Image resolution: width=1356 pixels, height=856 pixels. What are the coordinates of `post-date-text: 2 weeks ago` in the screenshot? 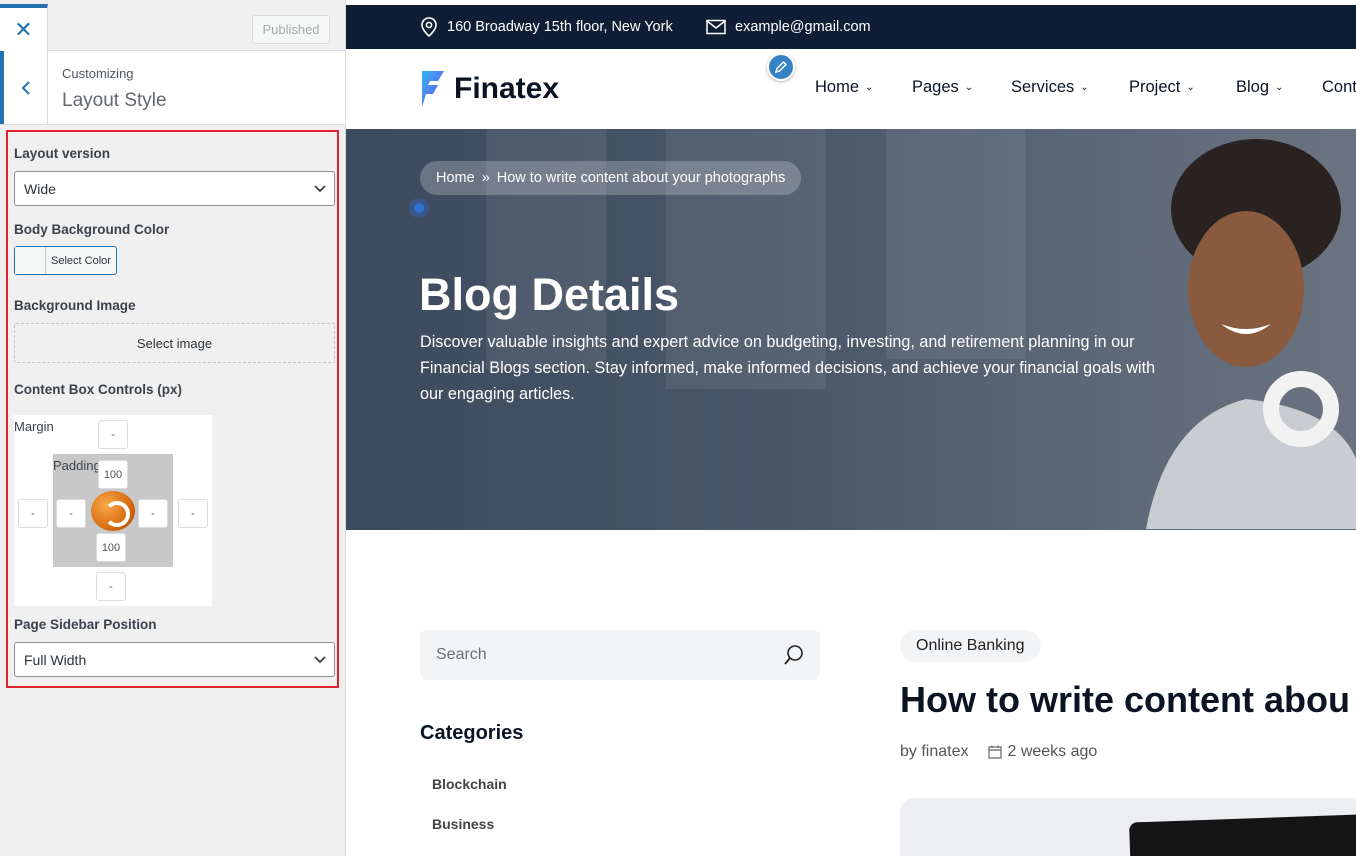 It's located at (1052, 751).